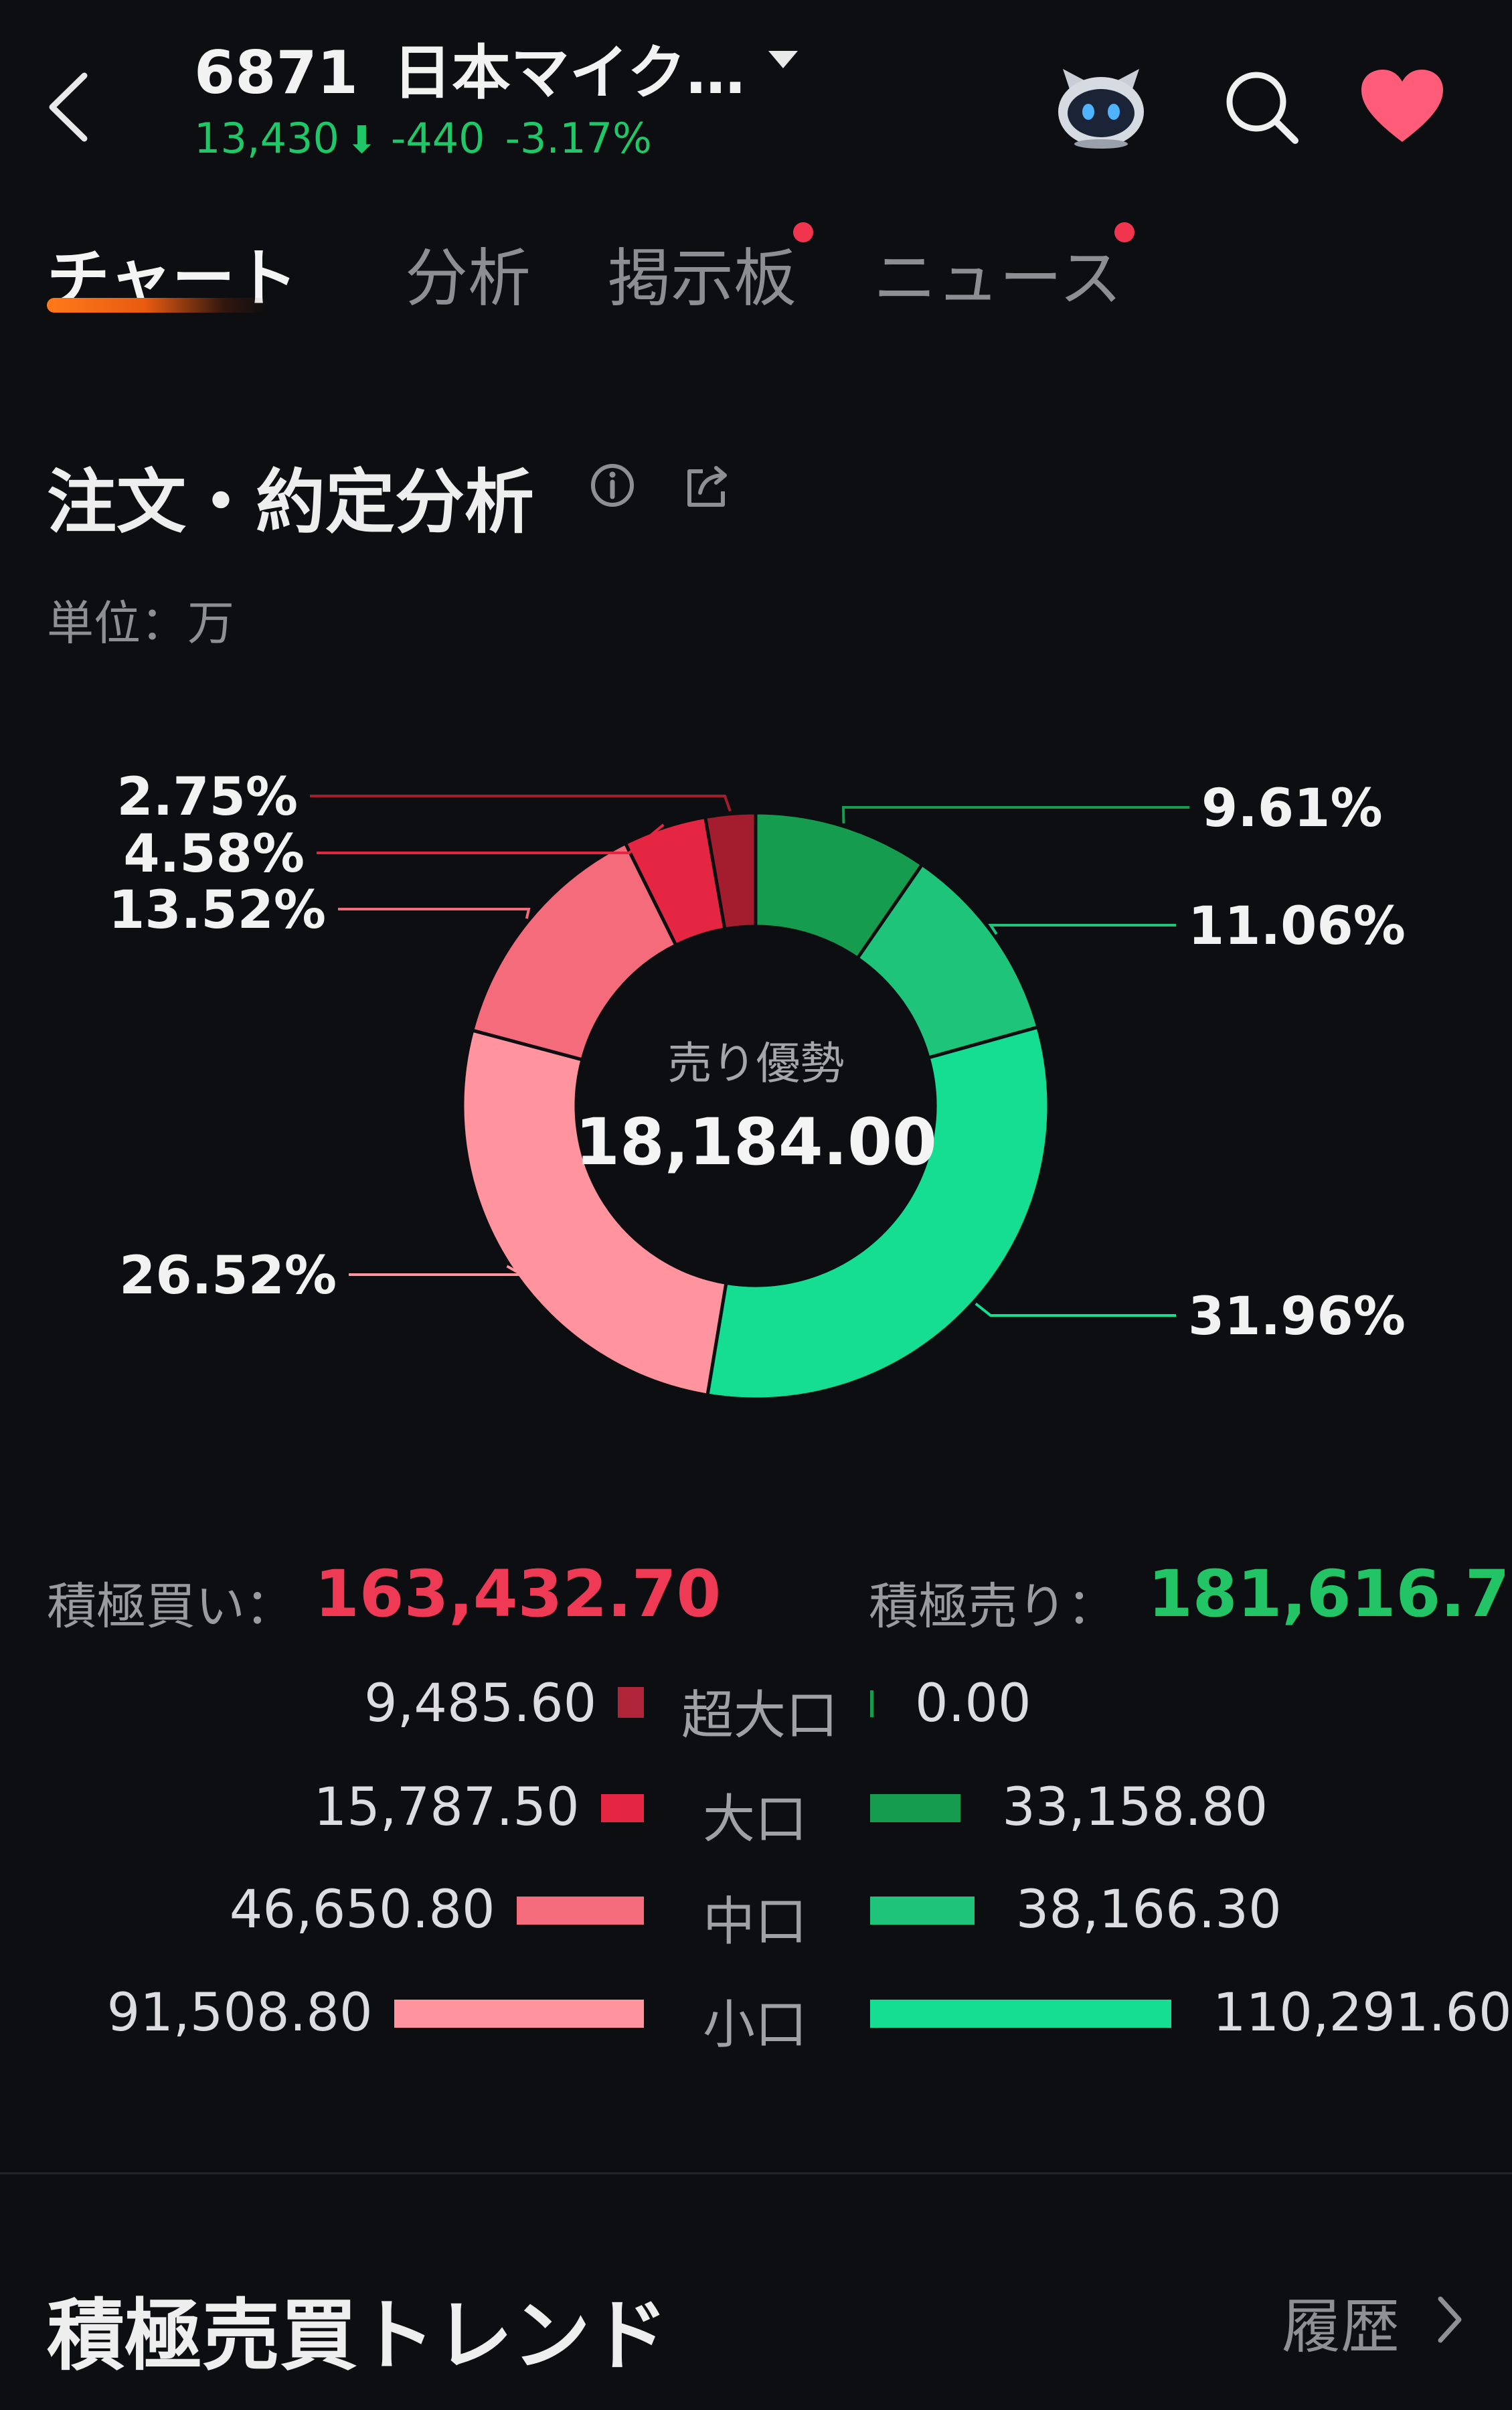 This screenshot has height=2410, width=1512. What do you see at coordinates (756, 1142) in the screenshot?
I see `center-value: 18,184.00` at bounding box center [756, 1142].